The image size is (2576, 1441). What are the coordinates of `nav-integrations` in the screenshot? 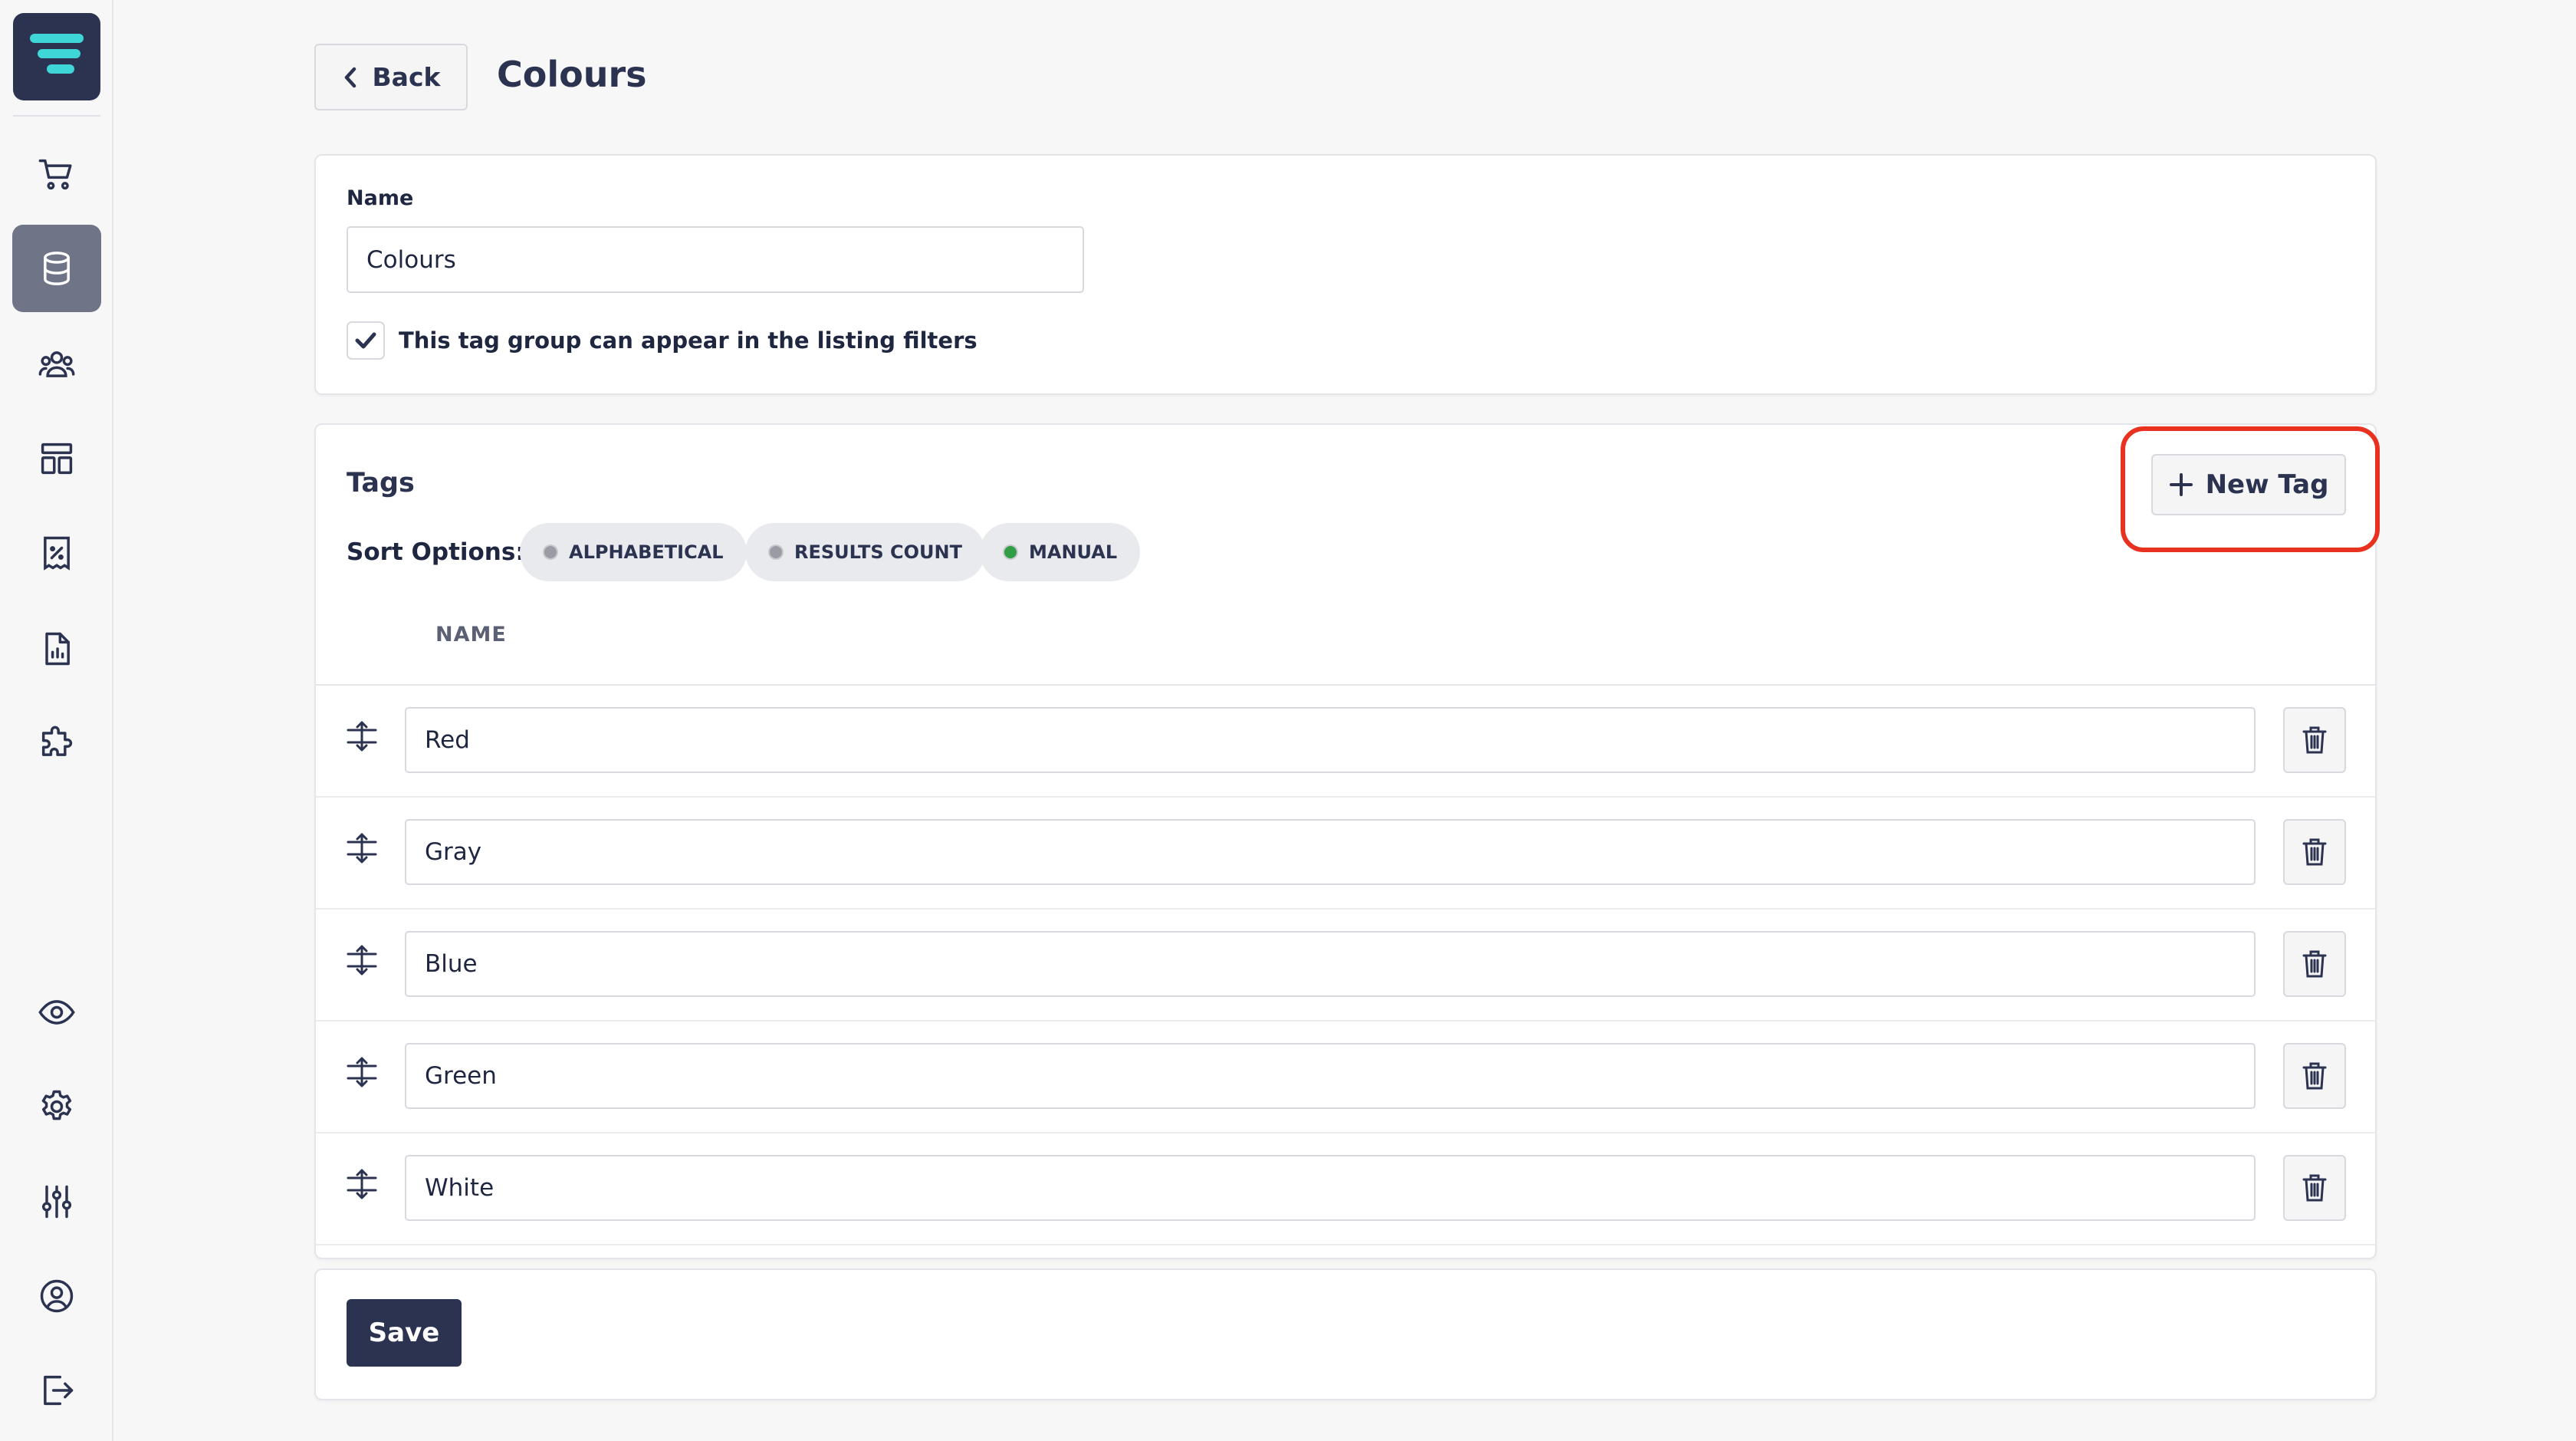 It's located at (57, 743).